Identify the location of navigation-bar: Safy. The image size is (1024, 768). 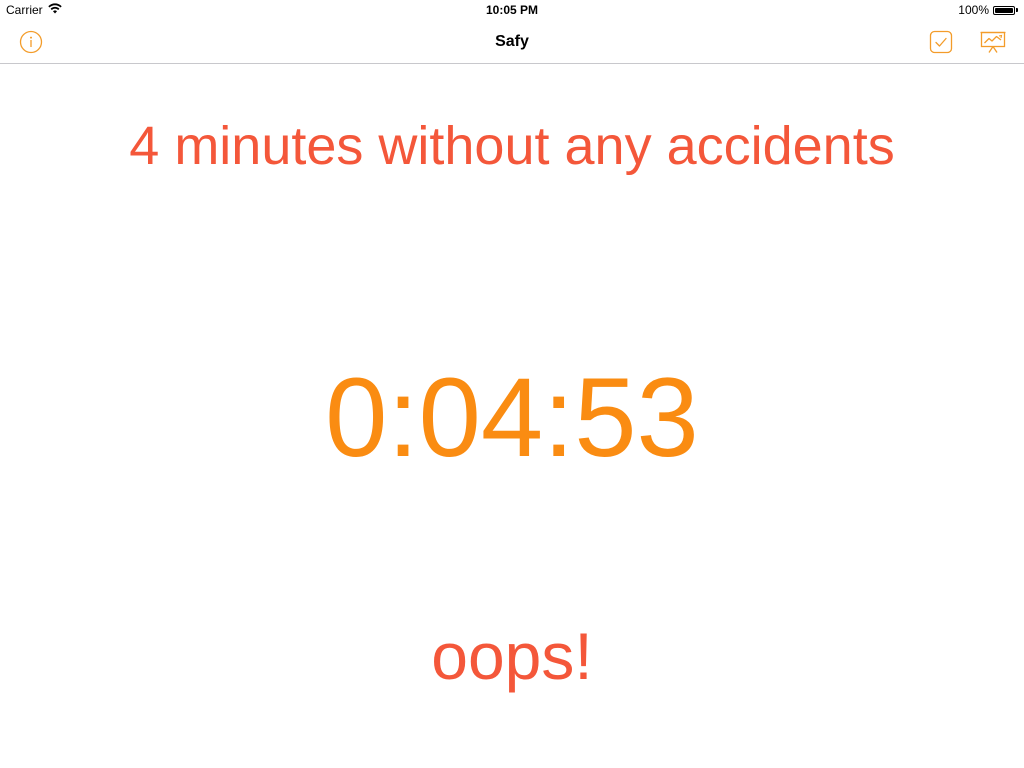
(512, 42).